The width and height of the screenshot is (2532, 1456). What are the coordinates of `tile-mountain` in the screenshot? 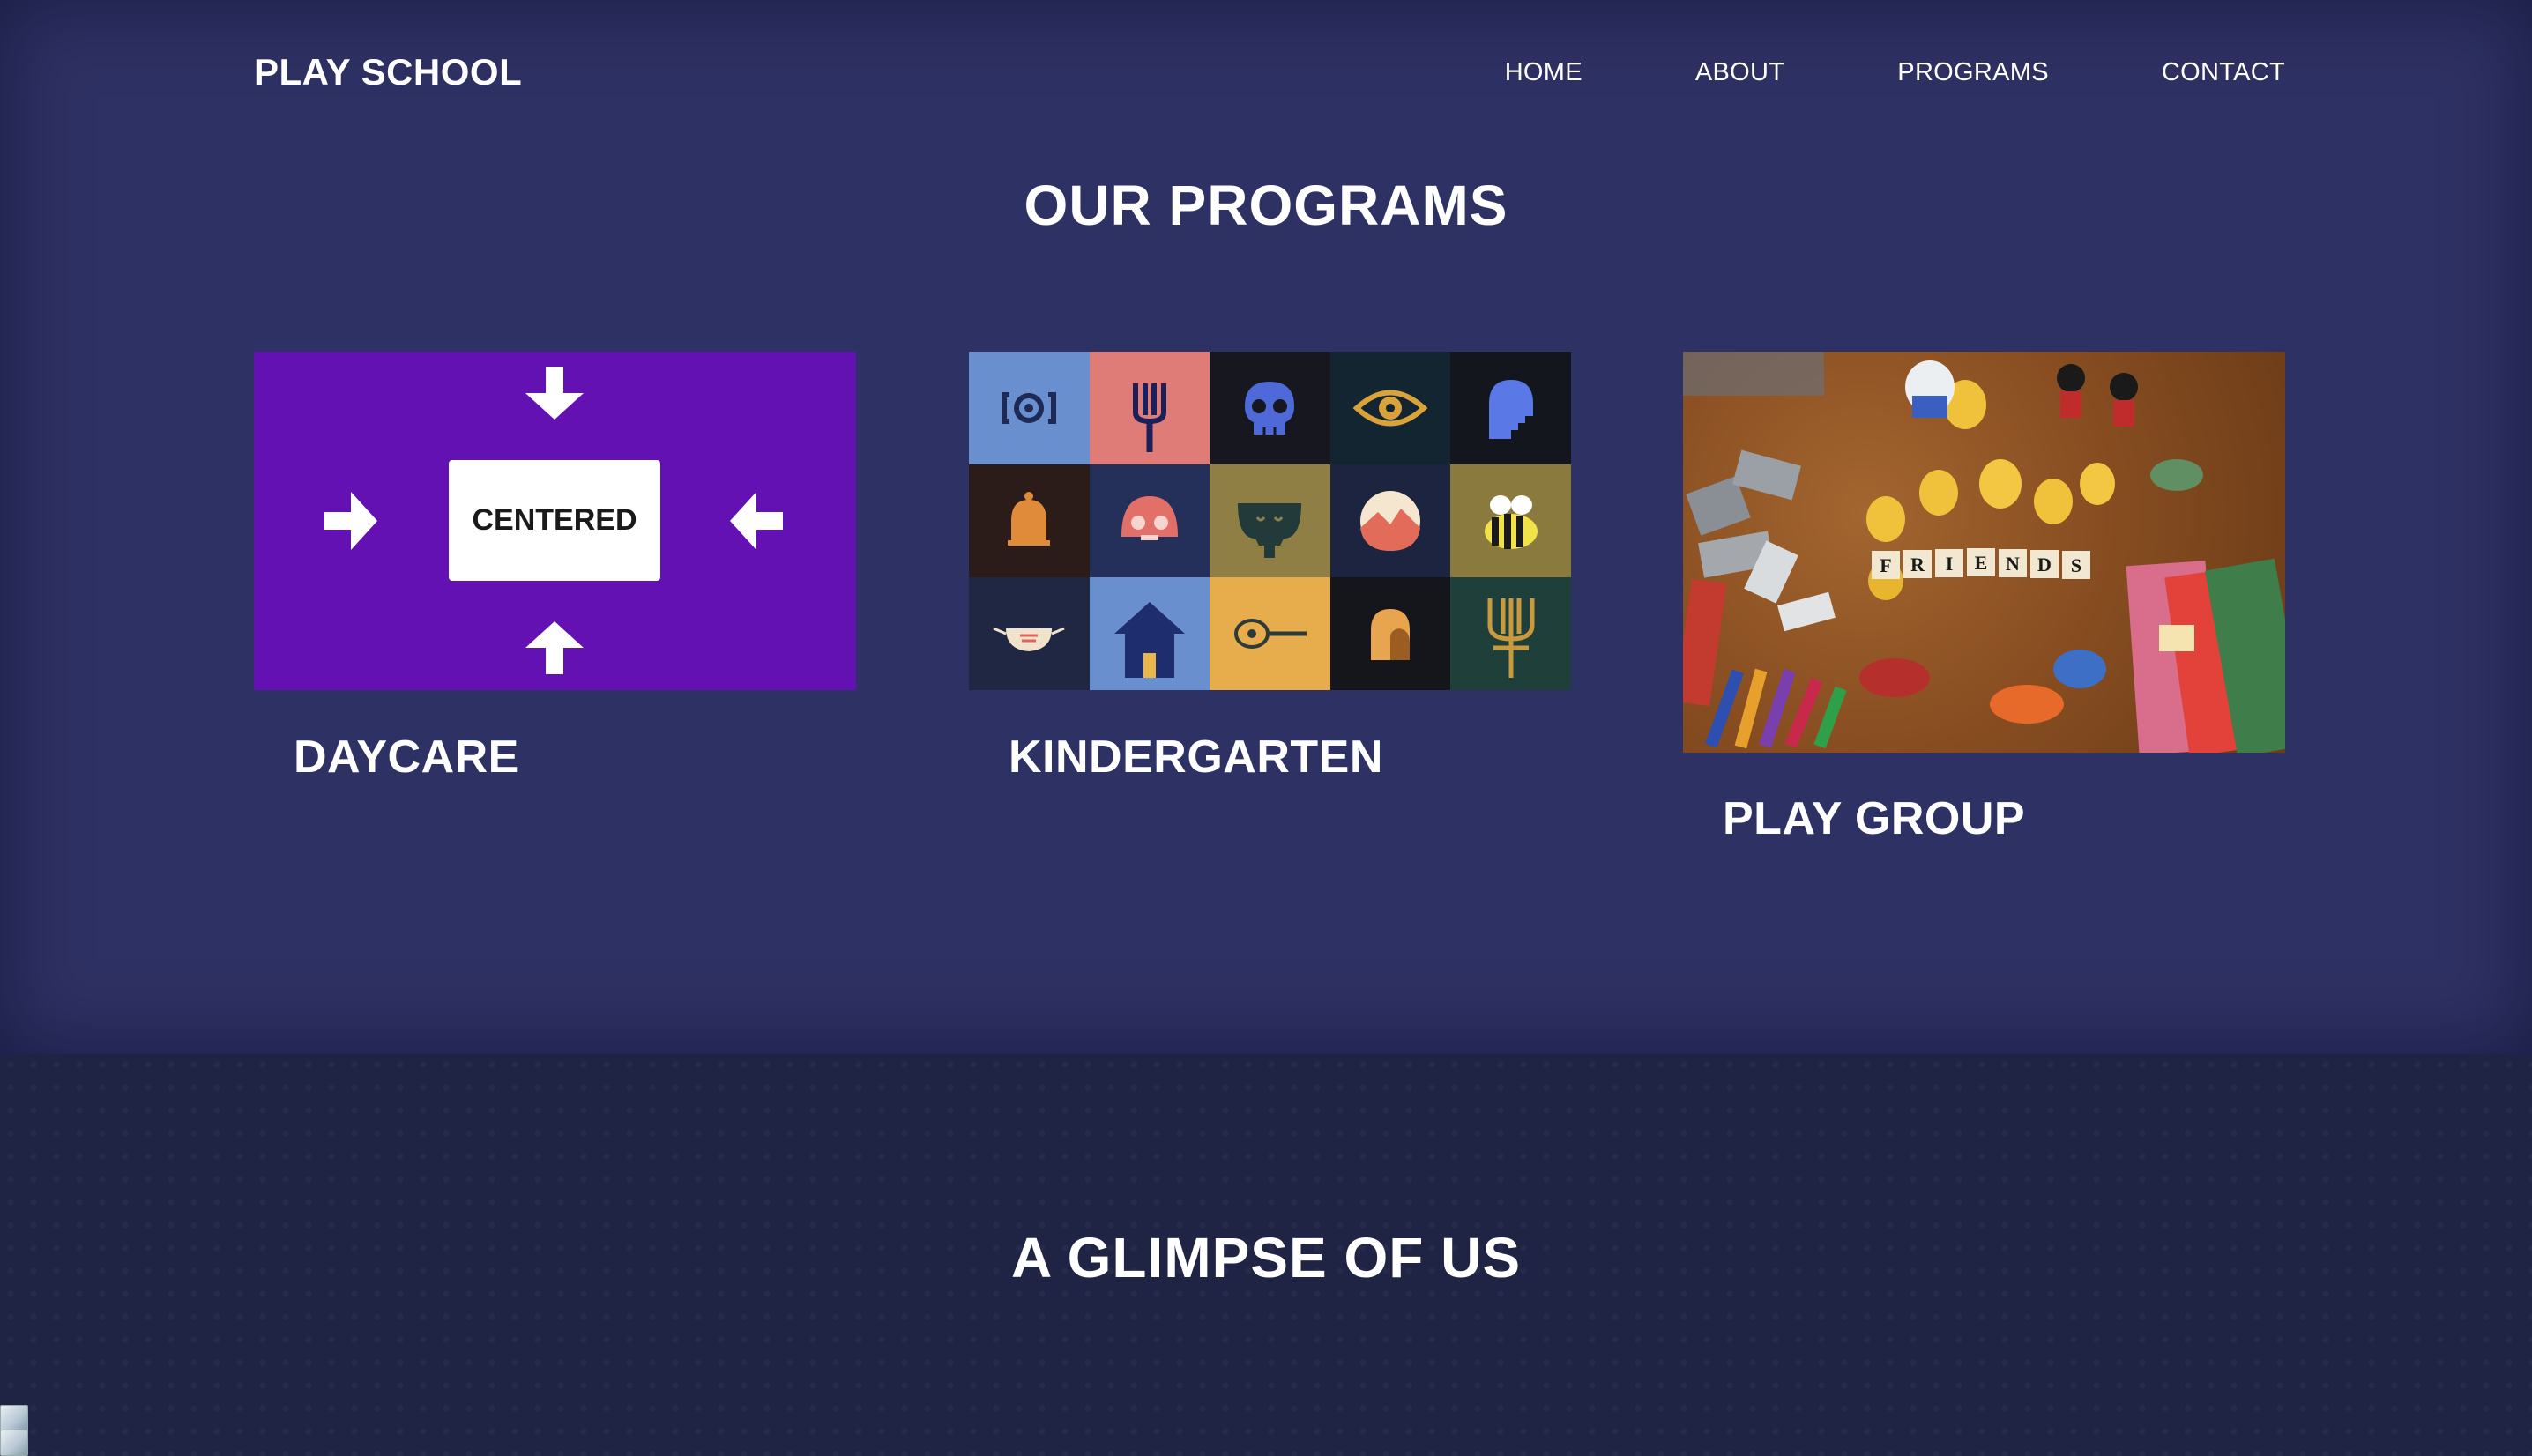 It's located at (1390, 520).